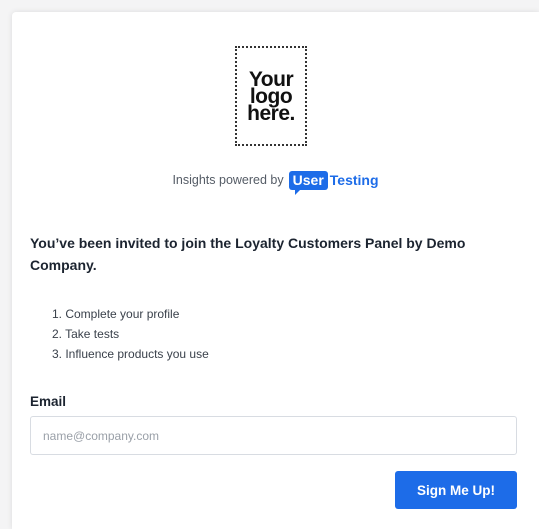 The height and width of the screenshot is (529, 539). I want to click on email-label: Email, so click(48, 401).